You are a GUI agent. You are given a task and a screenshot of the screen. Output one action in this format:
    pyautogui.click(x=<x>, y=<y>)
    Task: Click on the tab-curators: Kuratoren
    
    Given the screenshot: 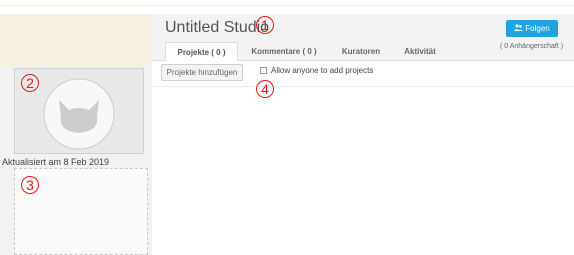 What is the action you would take?
    pyautogui.click(x=361, y=51)
    